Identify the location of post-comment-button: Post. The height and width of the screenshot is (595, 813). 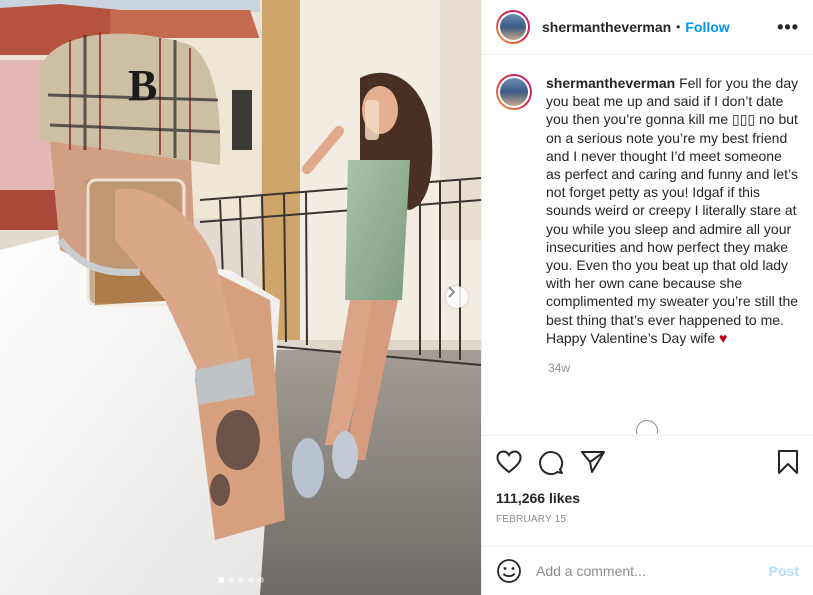
(784, 571).